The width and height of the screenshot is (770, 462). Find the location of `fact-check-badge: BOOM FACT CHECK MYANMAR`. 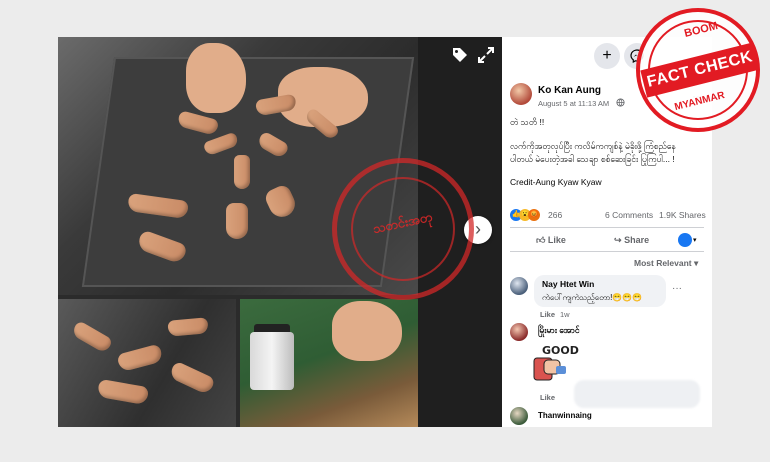

fact-check-badge: BOOM FACT CHECK MYANMAR is located at coordinates (698, 70).